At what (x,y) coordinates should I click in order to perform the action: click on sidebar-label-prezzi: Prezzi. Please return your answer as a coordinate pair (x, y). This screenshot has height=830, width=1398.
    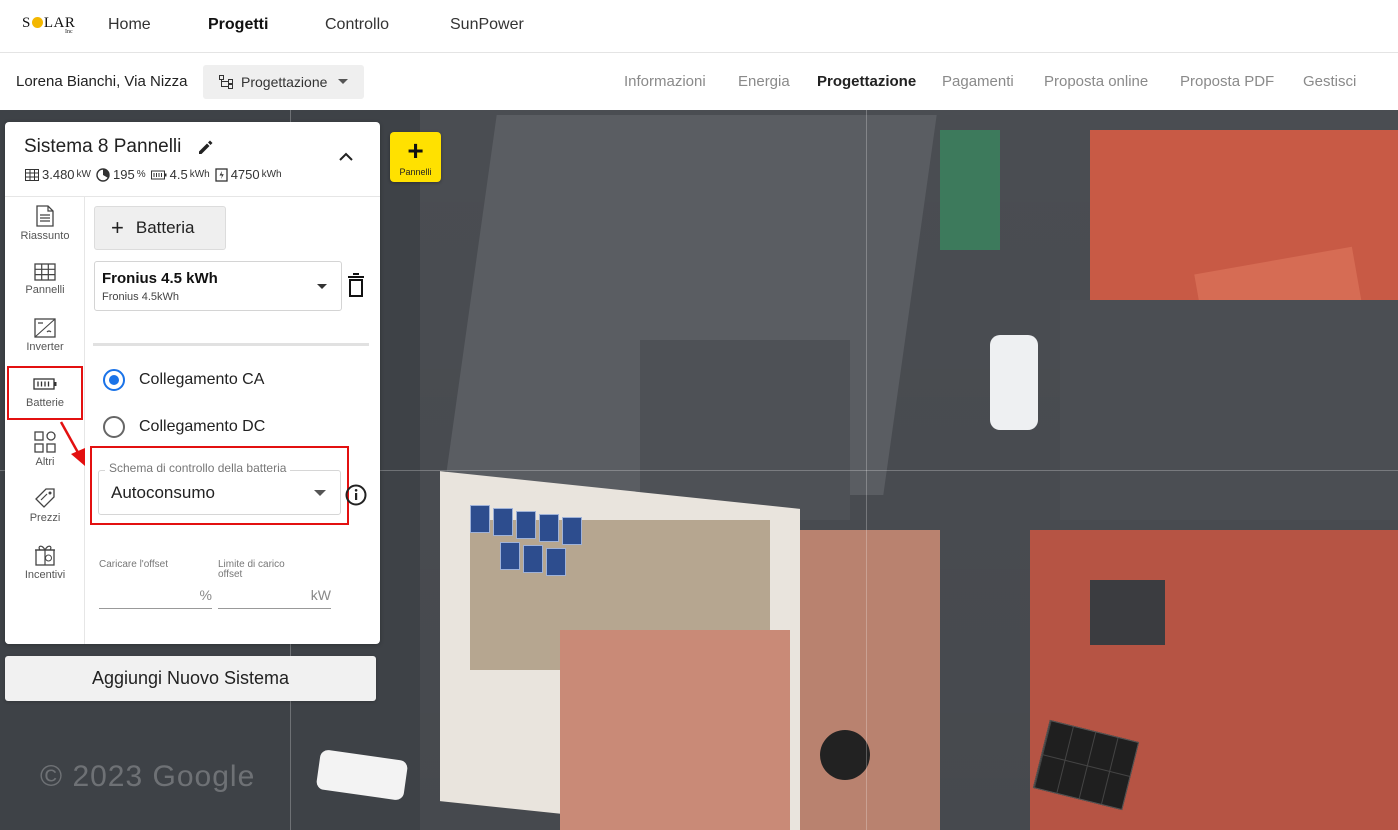
    Looking at the image, I should click on (45, 518).